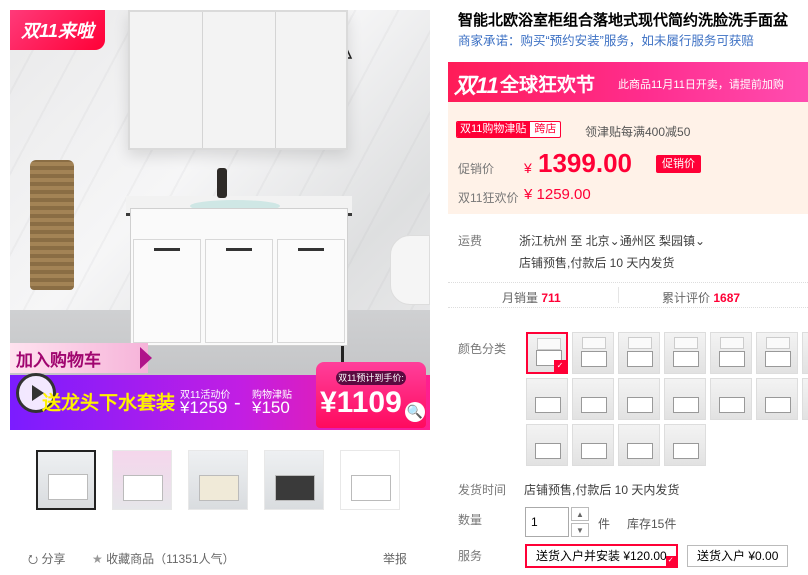  What do you see at coordinates (170, 559) in the screenshot?
I see `favorite-label: 收藏商品（11351人气）` at bounding box center [170, 559].